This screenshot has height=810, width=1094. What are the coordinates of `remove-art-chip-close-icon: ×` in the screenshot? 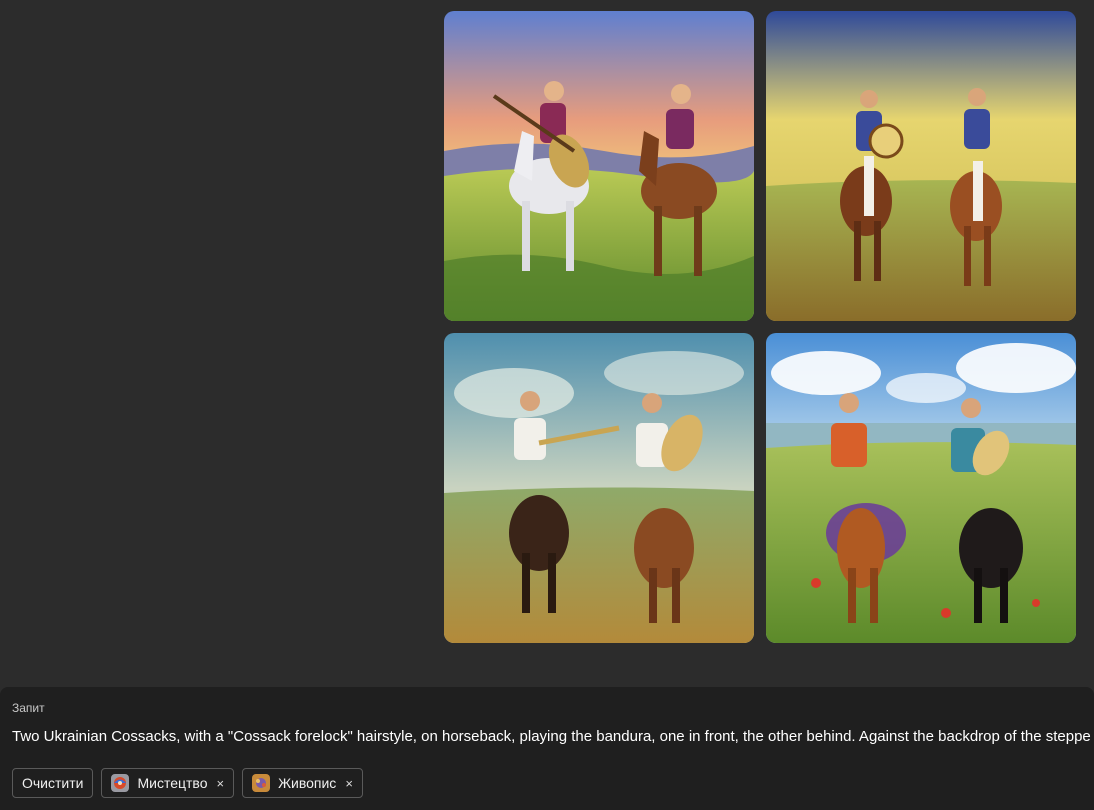 It's located at (221, 783).